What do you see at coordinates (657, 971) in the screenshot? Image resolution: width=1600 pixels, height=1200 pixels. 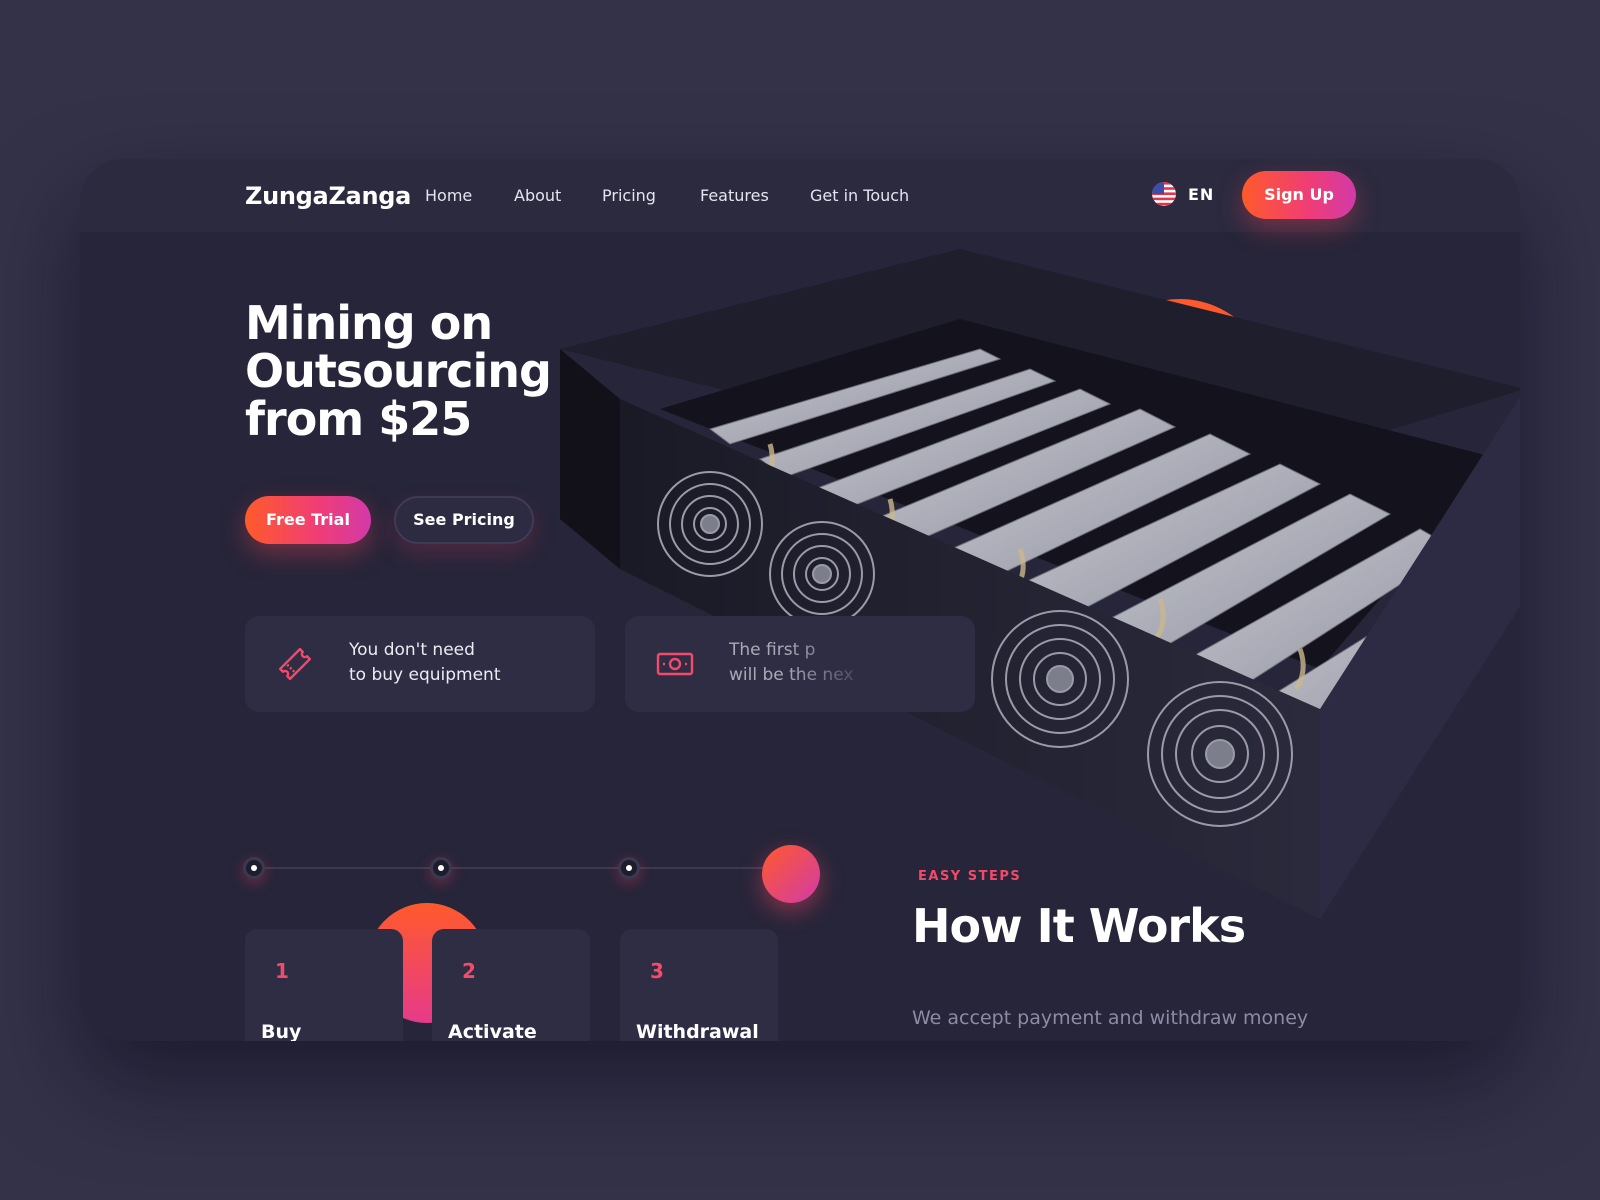 I see `step-number: 3` at bounding box center [657, 971].